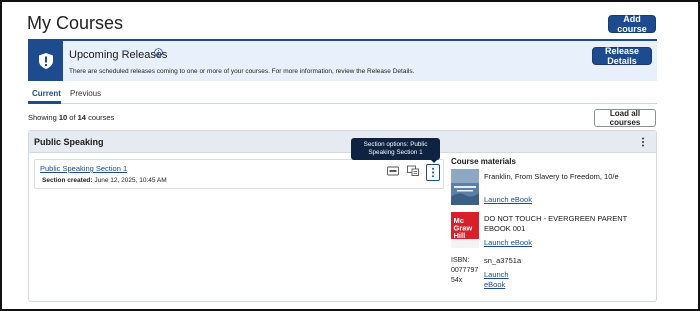  I want to click on material-item: ISBN: 0077797 54x sn_a3751a Launch eBook, so click(551, 275).